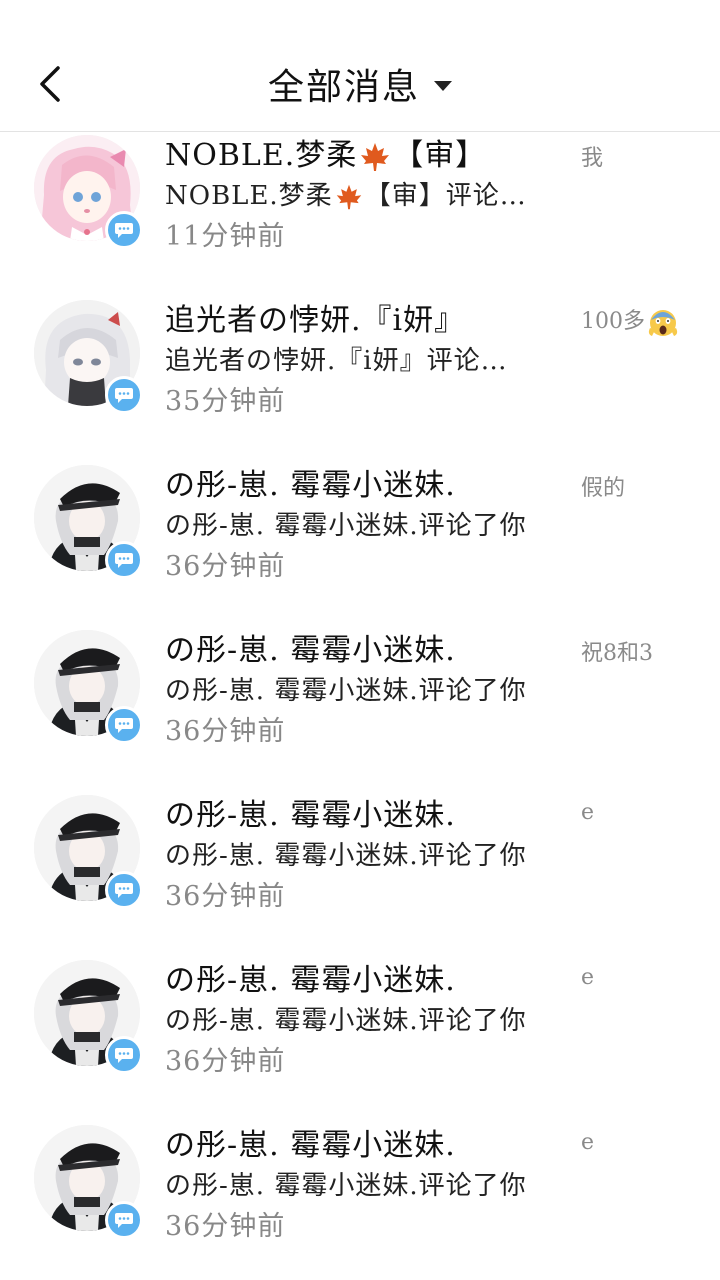  I want to click on comment-snippet: 我, so click(592, 158).